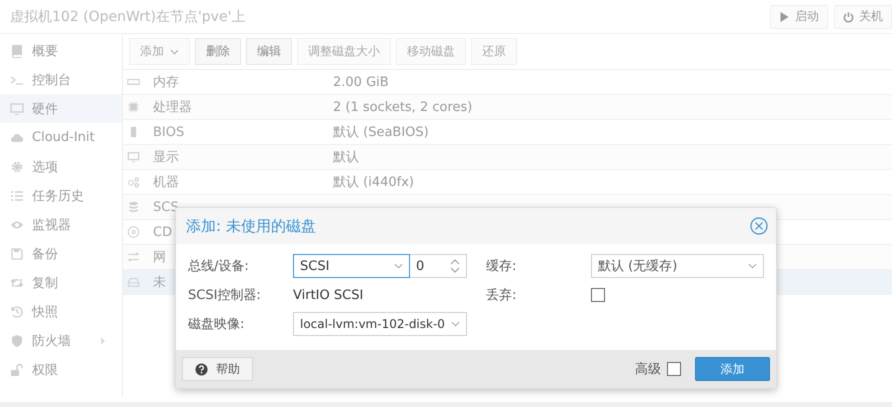 The image size is (892, 407). I want to click on window-title: 虚拟机102 (OpenWrt)在节点'pve'上, so click(128, 17).